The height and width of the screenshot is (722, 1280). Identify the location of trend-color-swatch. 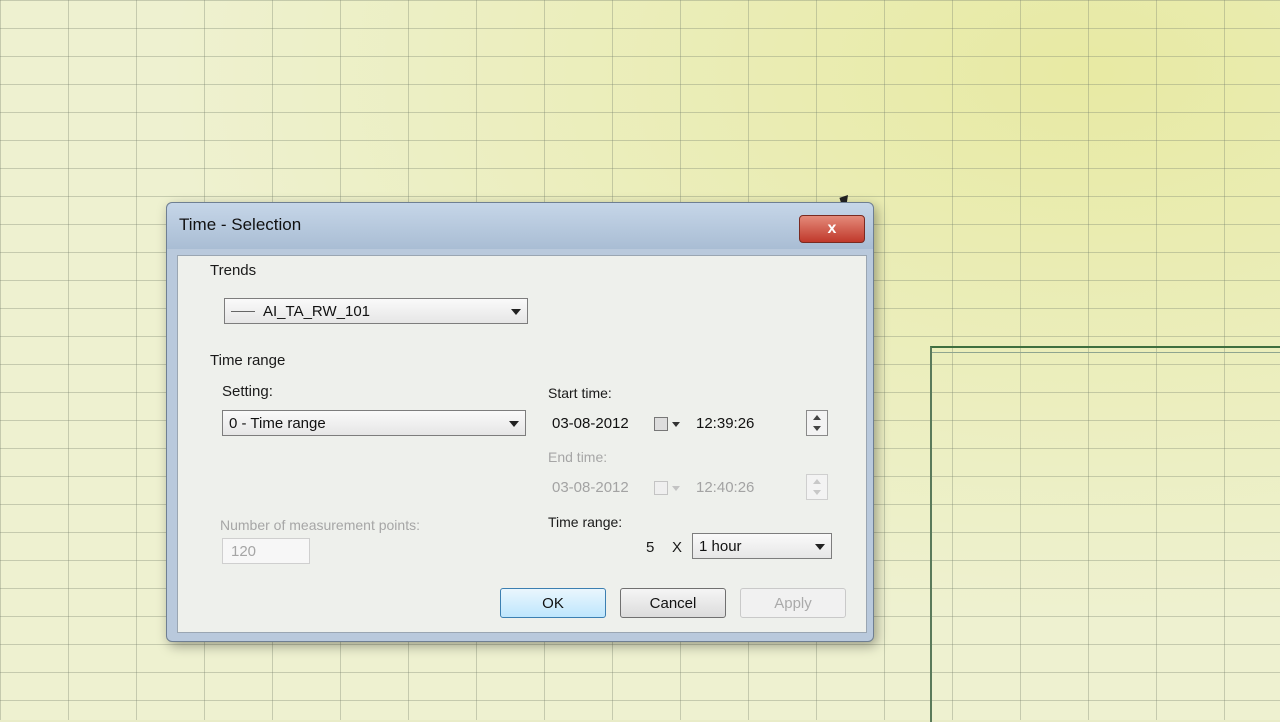
(243, 311).